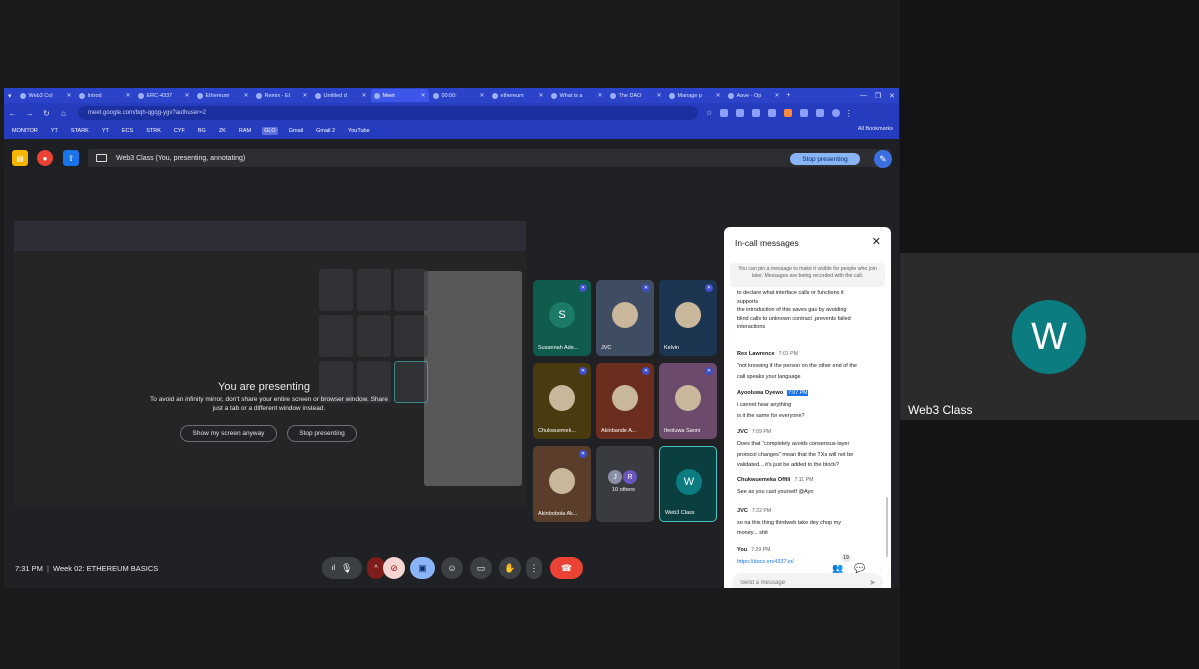  What do you see at coordinates (80, 131) in the screenshot?
I see `bookmark-2: STARK` at bounding box center [80, 131].